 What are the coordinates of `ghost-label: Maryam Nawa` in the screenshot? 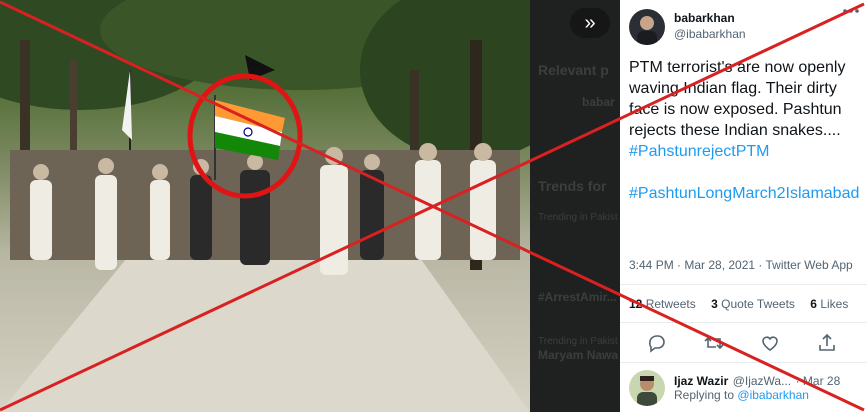 It's located at (578, 355).